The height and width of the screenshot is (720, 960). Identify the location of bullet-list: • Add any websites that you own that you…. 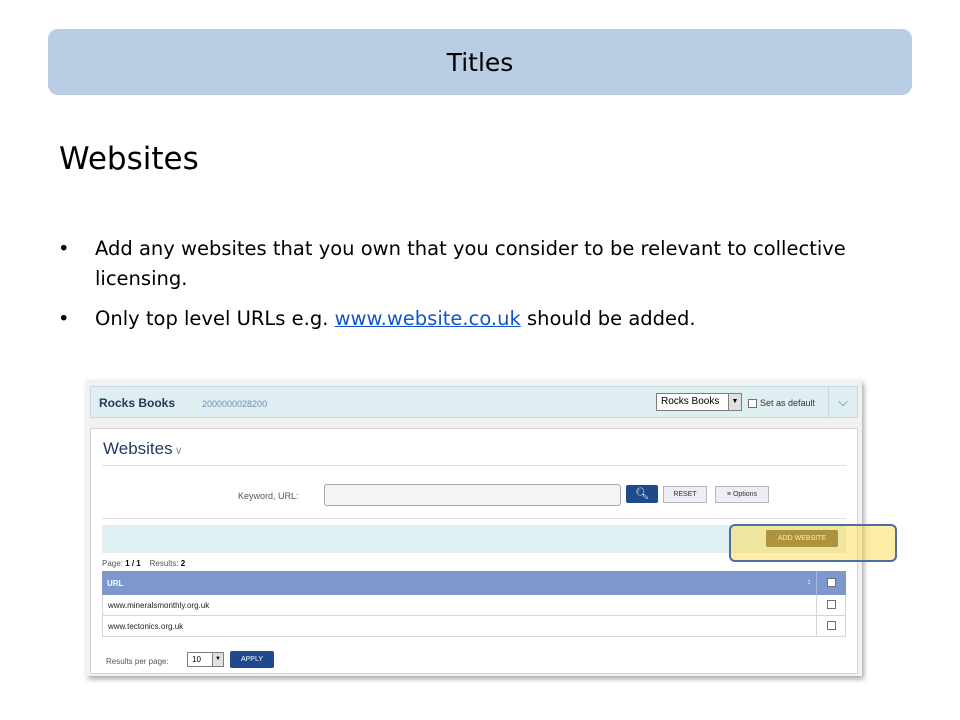
(458, 289).